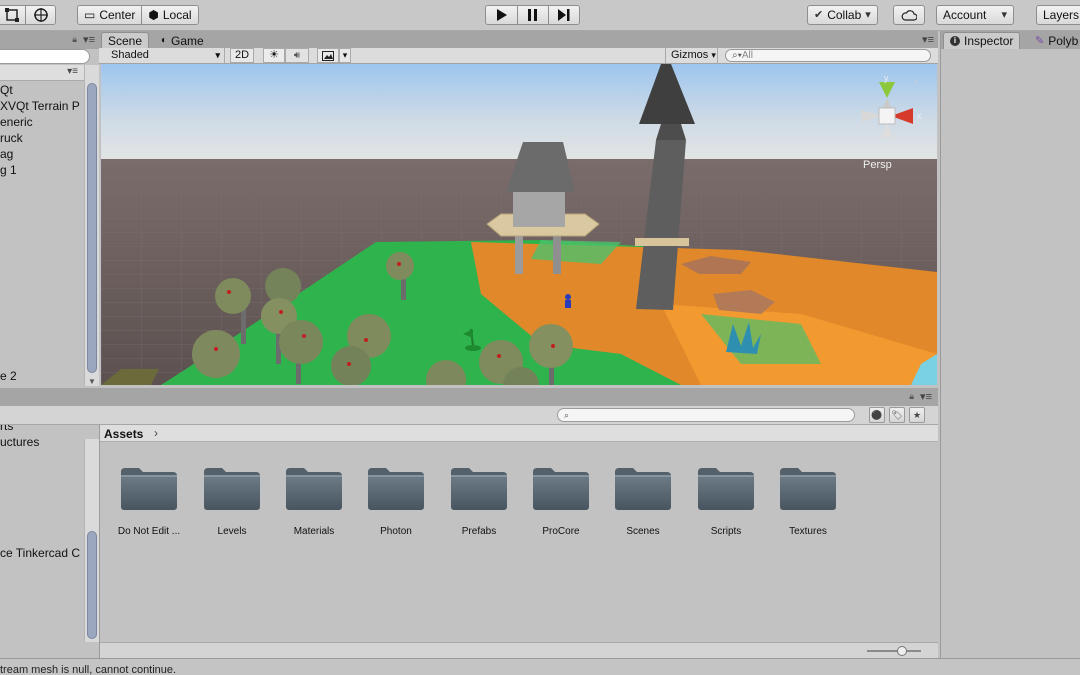  Describe the element at coordinates (877, 415) in the screenshot. I see `filter-type-icon: ⚫` at that location.